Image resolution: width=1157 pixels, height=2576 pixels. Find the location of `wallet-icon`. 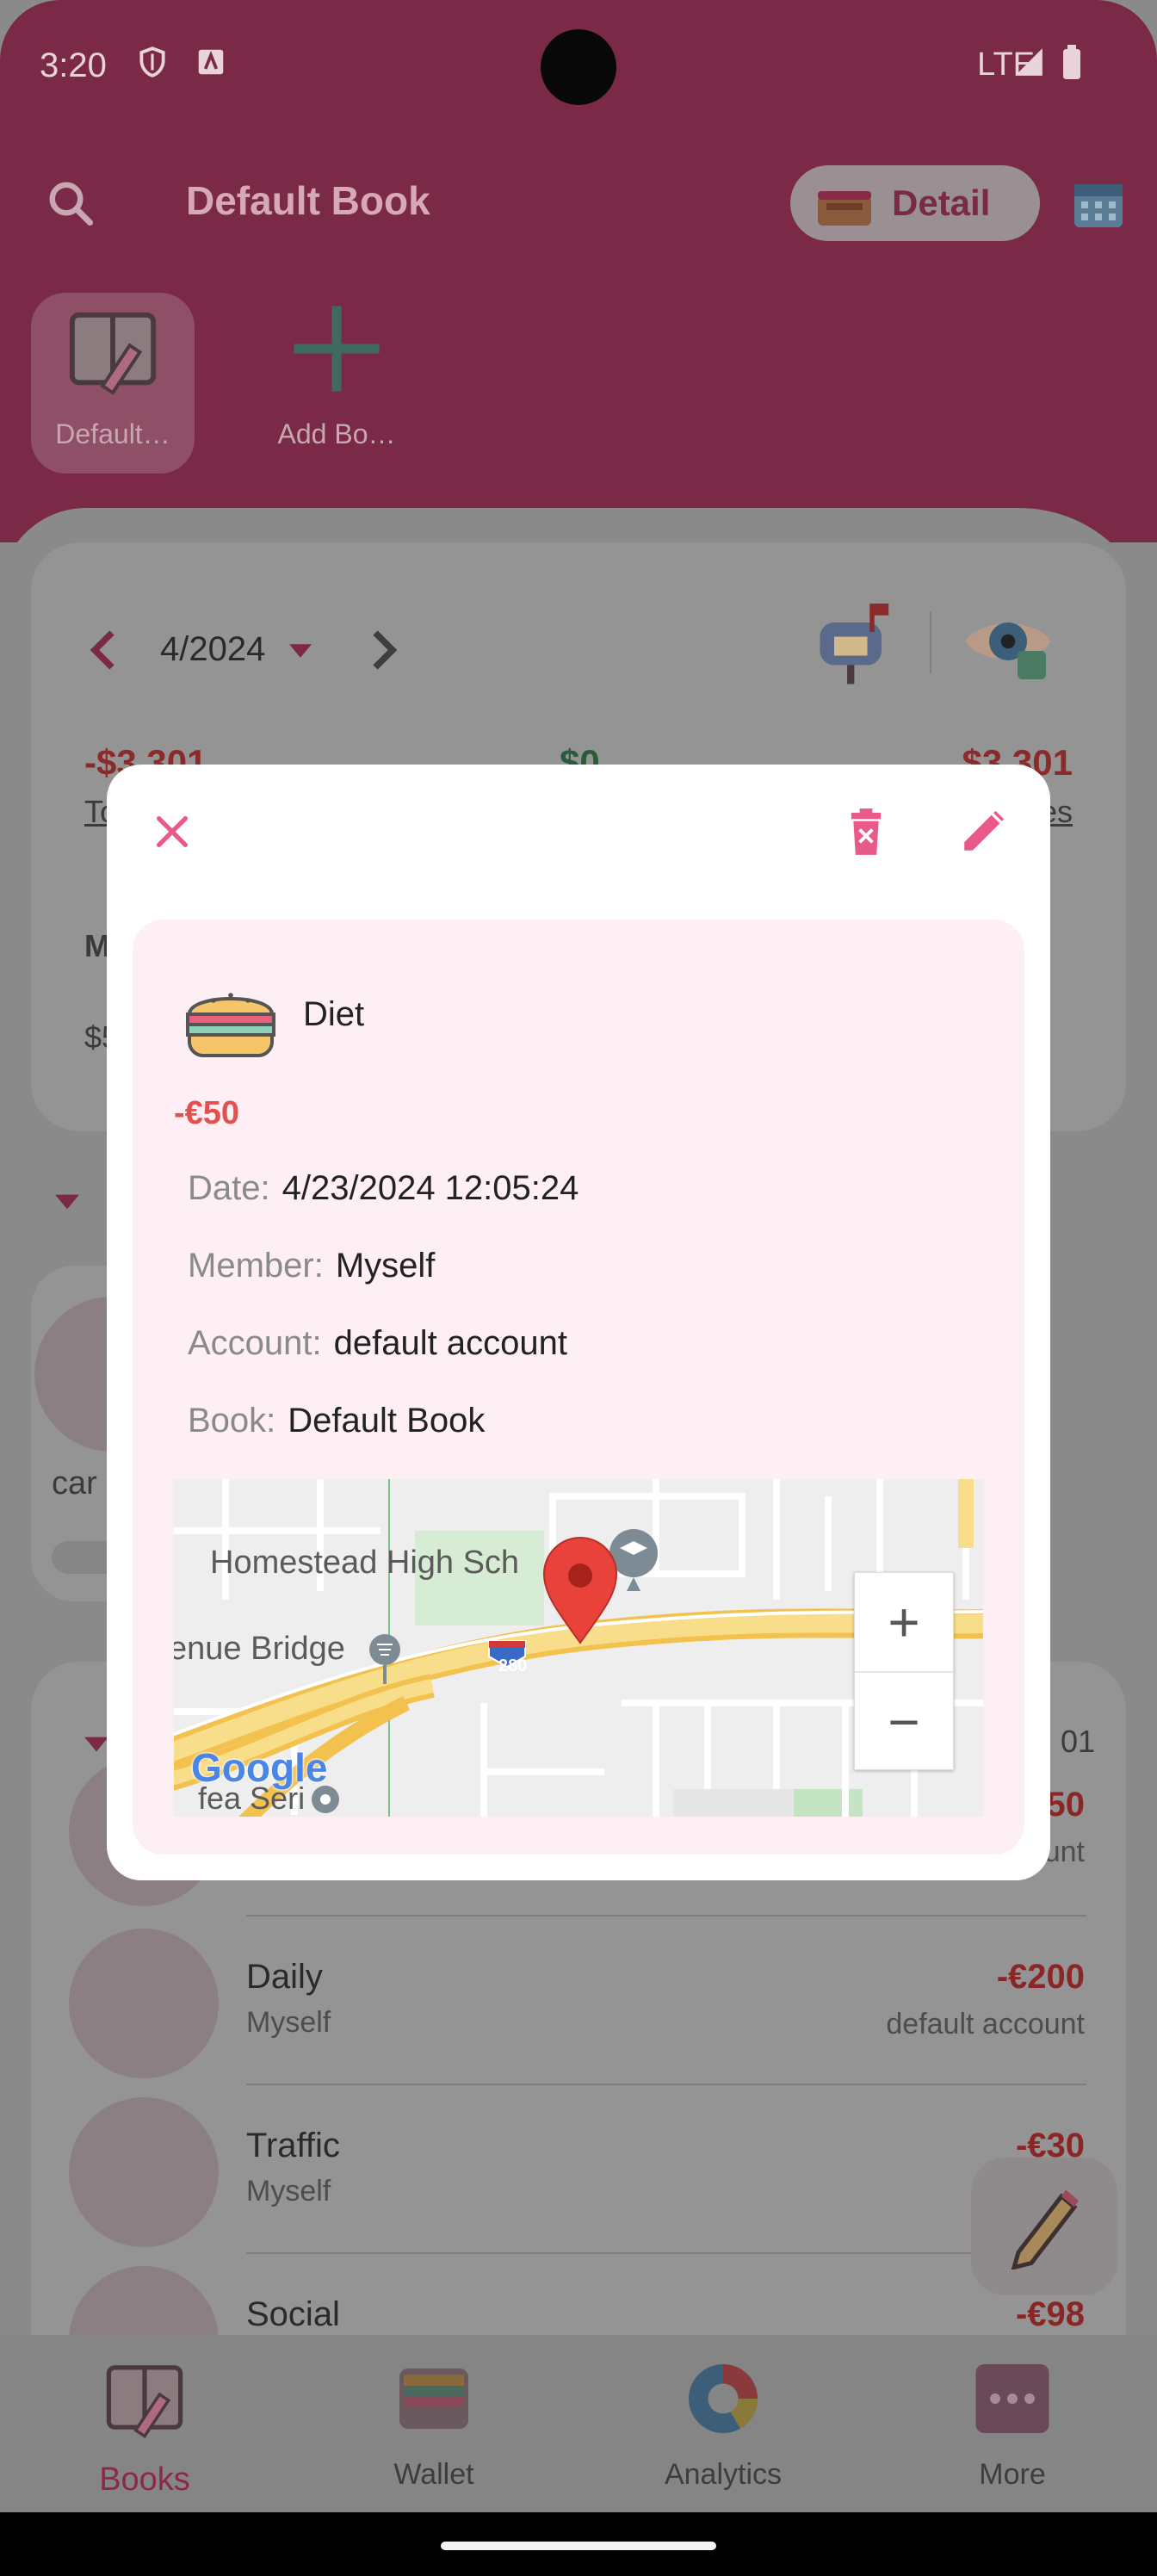

wallet-icon is located at coordinates (433, 2399).